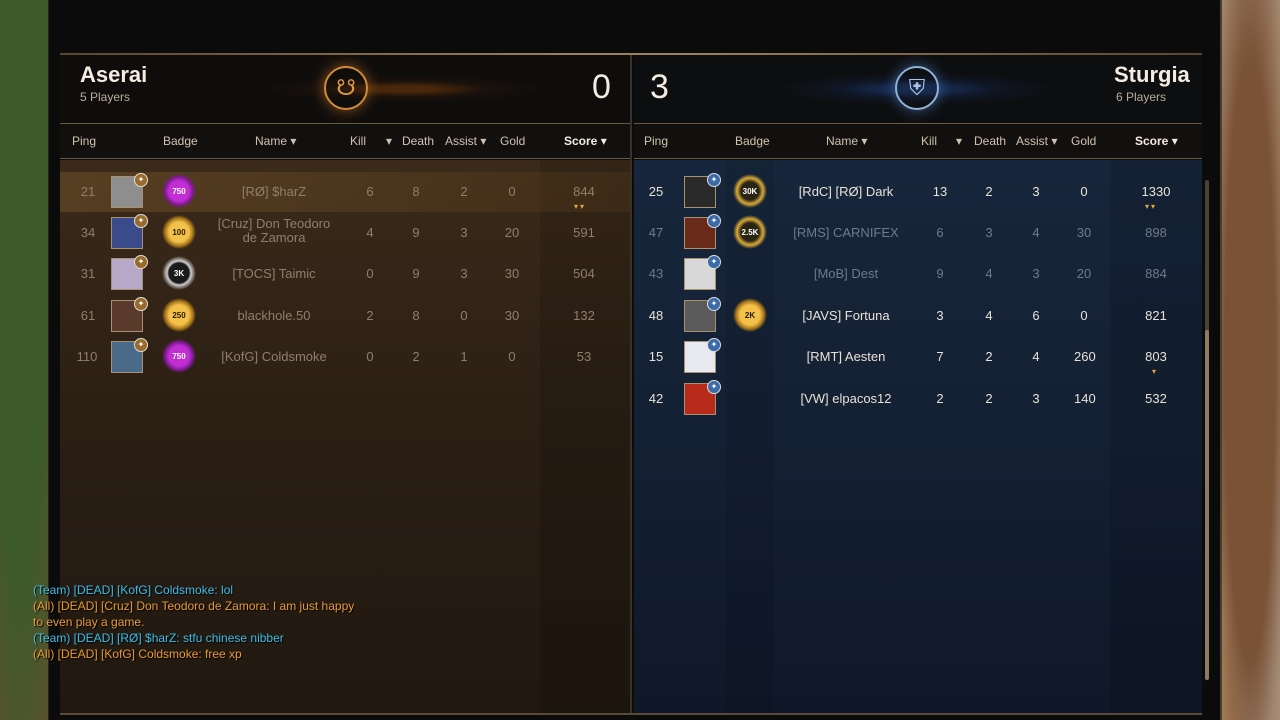  Describe the element at coordinates (918, 316) in the screenshot. I see `player-row: 48 ✦ 2K [JAVS] Fortuna 3 4 6 0 821` at that location.